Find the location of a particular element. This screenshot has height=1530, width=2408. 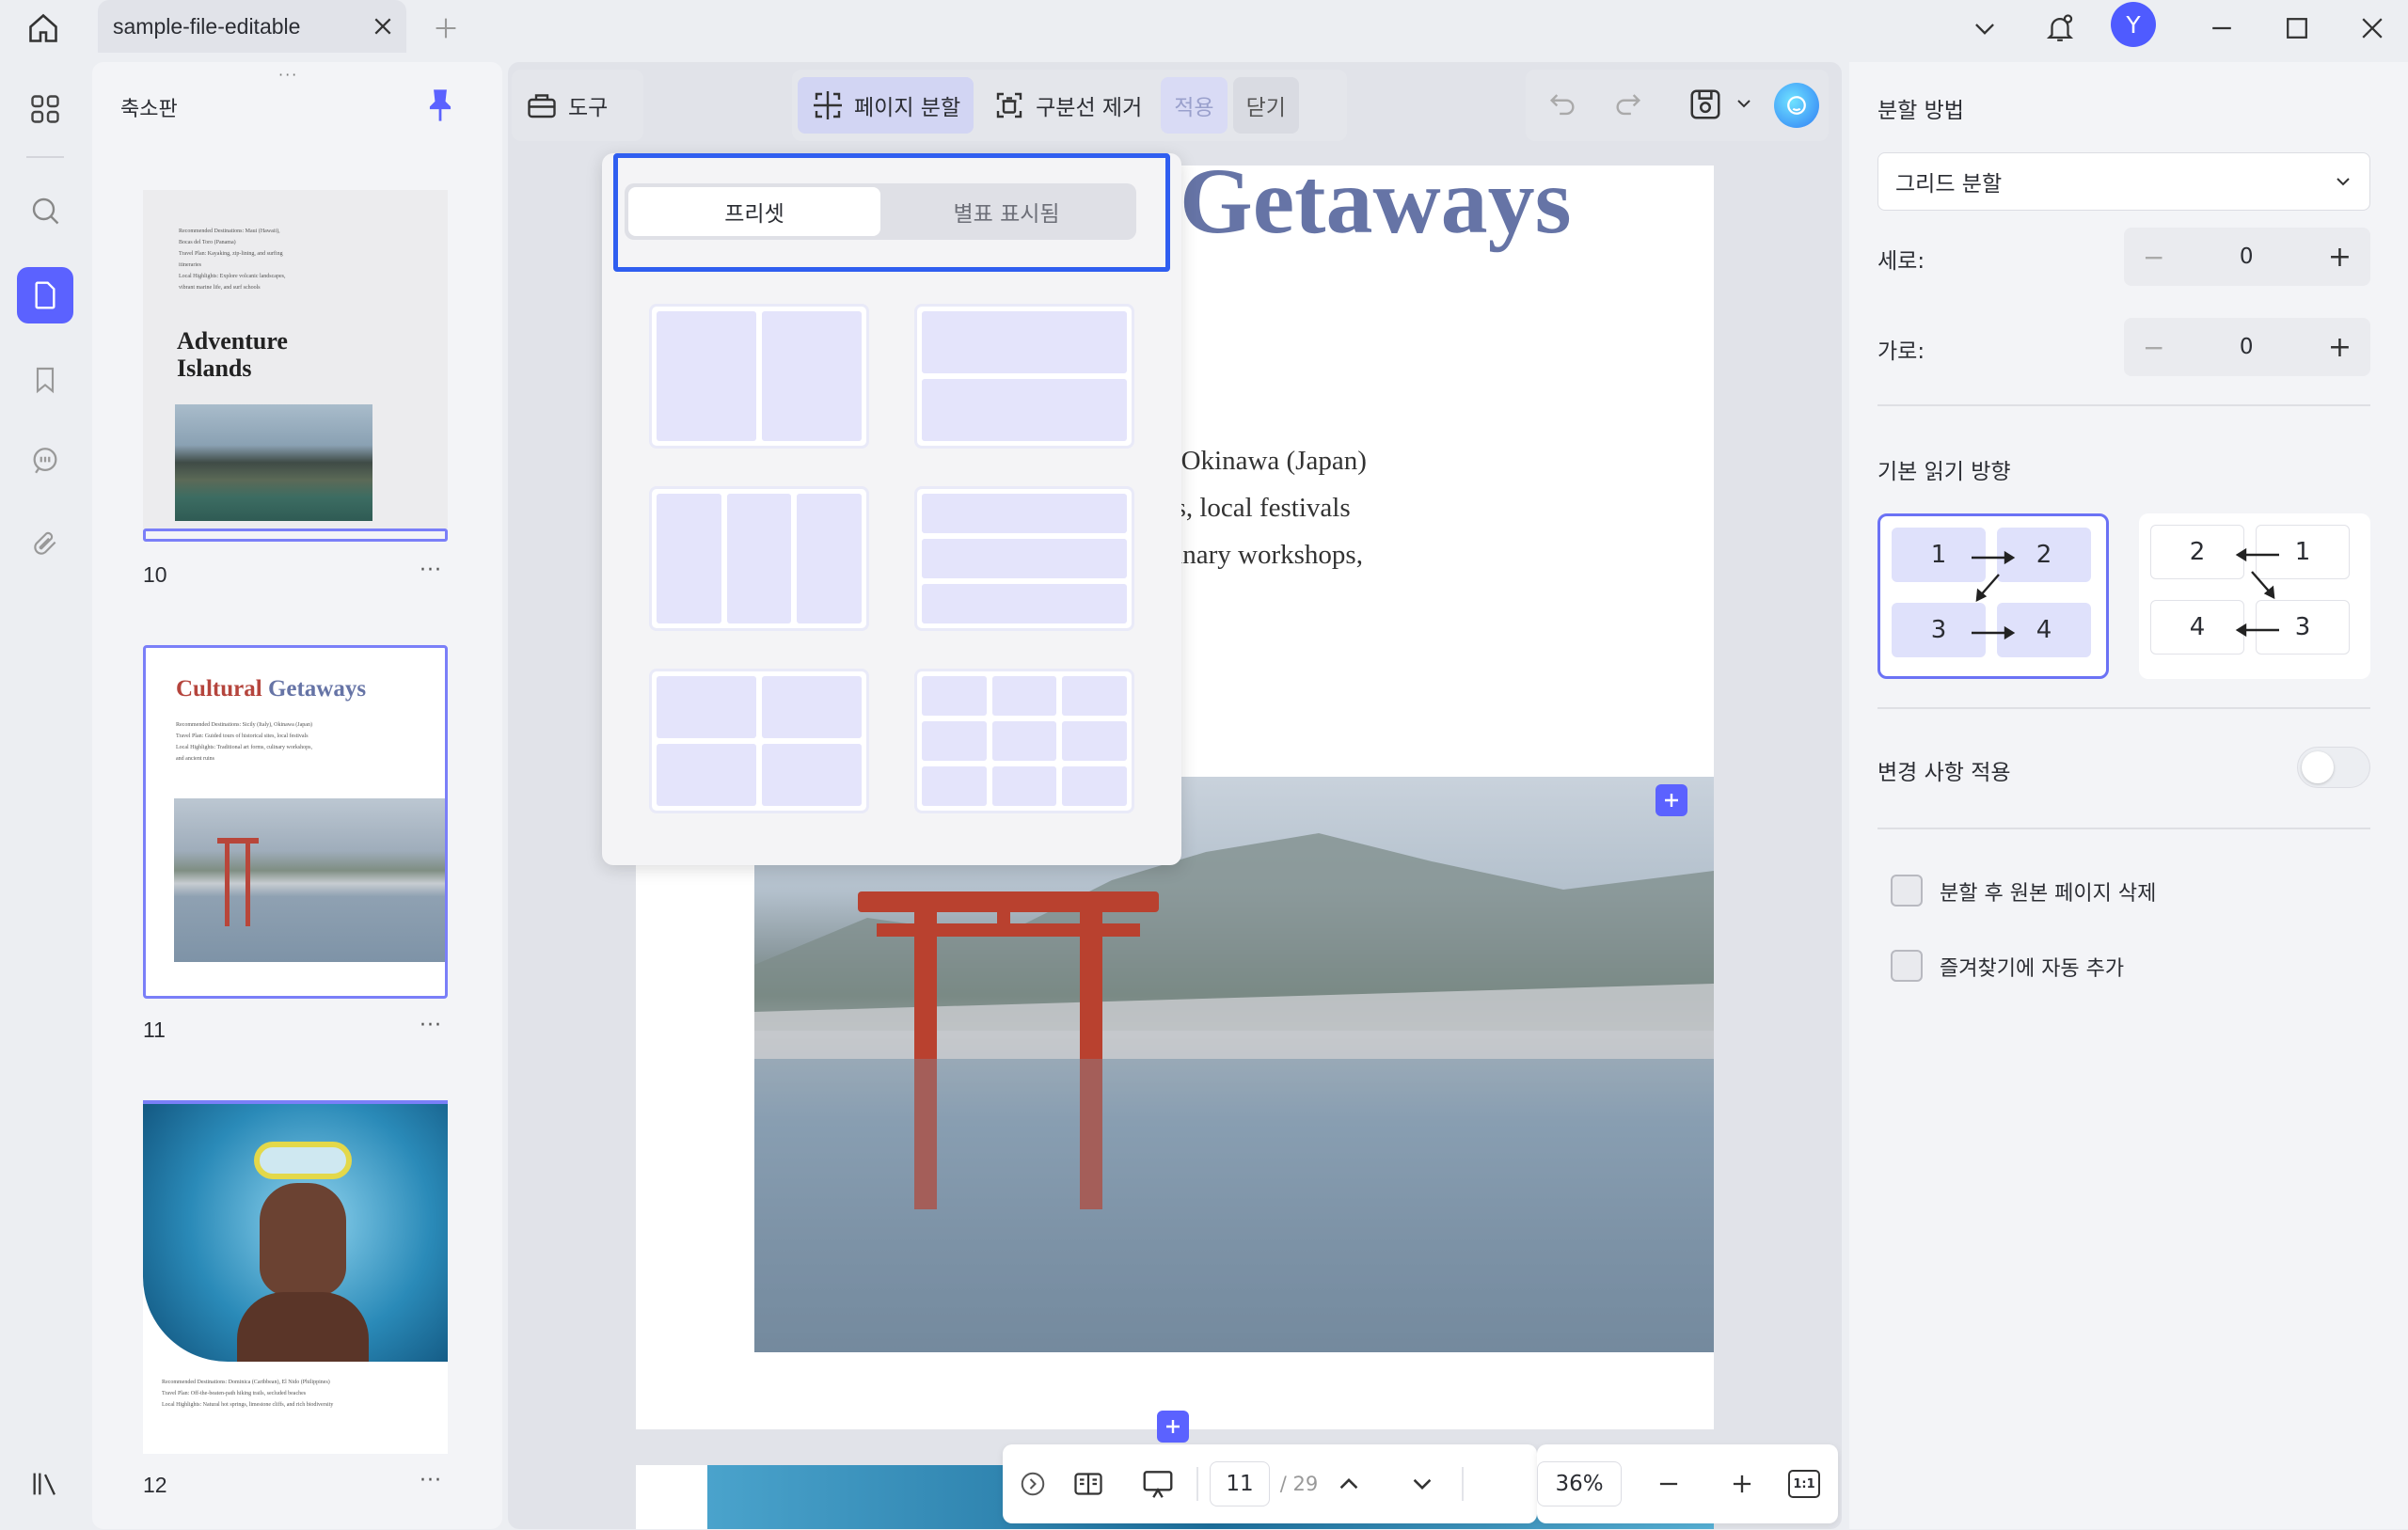

preset-2x2-grid is located at coordinates (759, 741).